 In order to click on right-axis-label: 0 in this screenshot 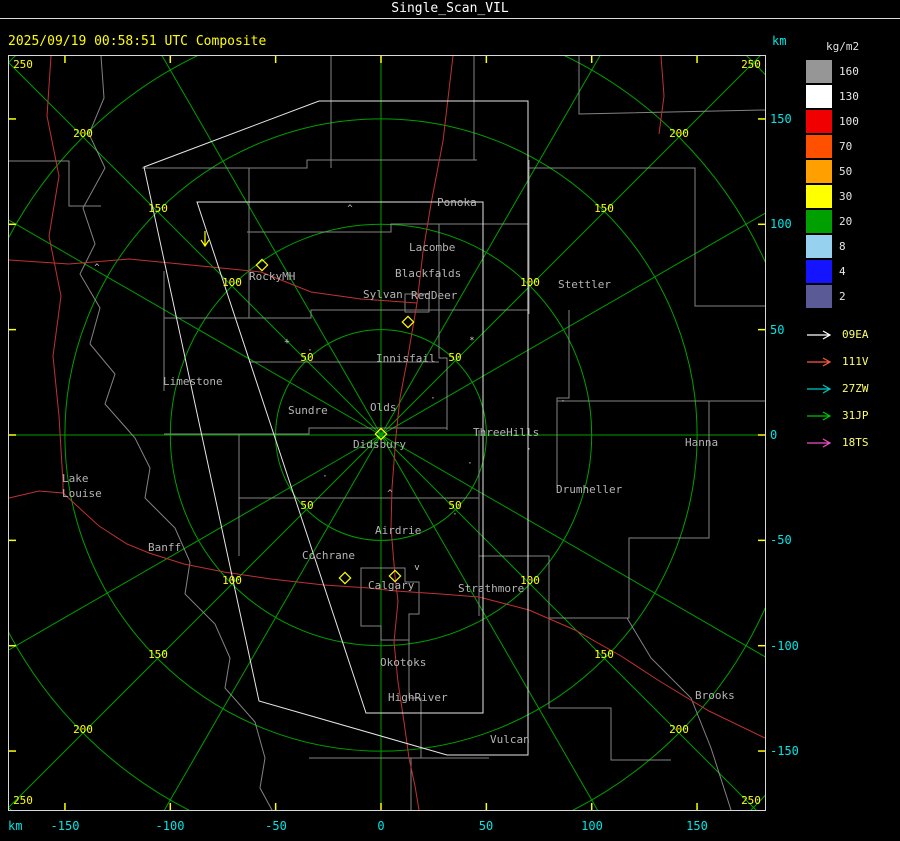, I will do `click(774, 435)`.